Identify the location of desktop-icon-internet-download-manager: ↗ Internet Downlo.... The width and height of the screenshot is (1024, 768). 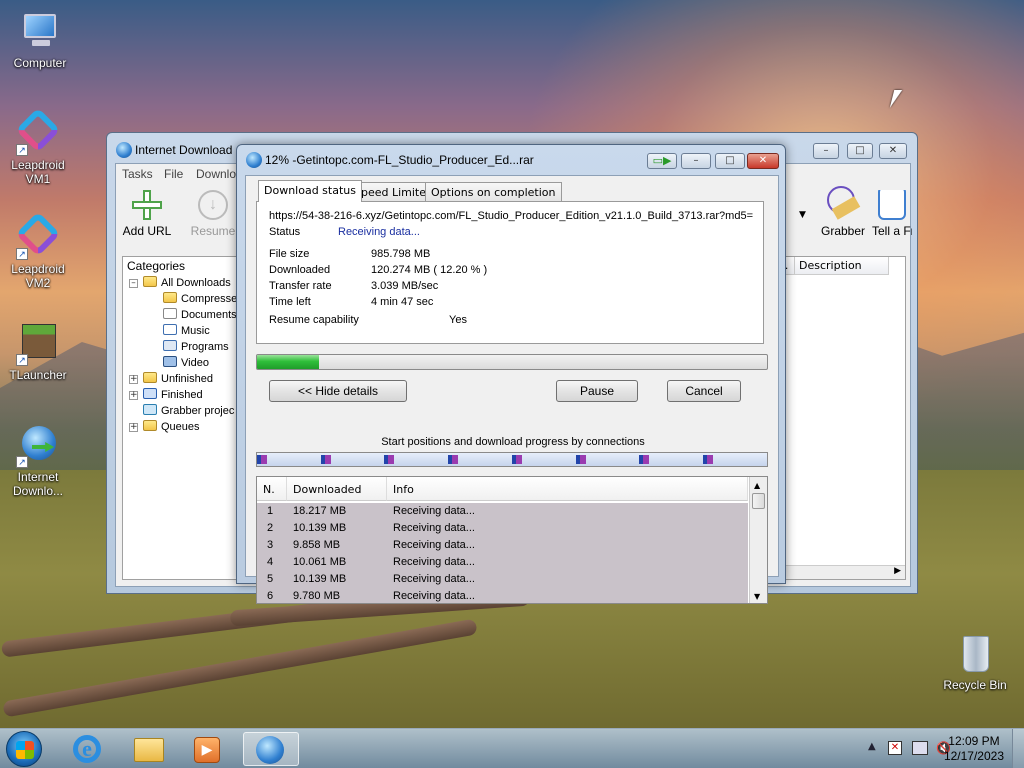
(38, 461).